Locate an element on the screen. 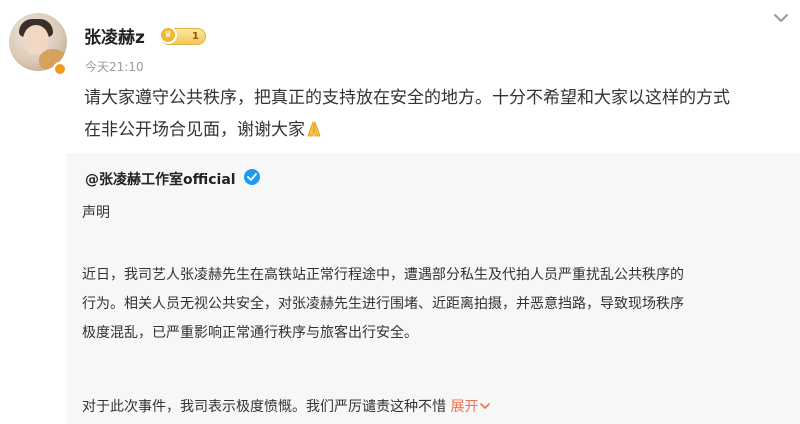 The width and height of the screenshot is (800, 424). crown-icon: ♛ is located at coordinates (168, 35).